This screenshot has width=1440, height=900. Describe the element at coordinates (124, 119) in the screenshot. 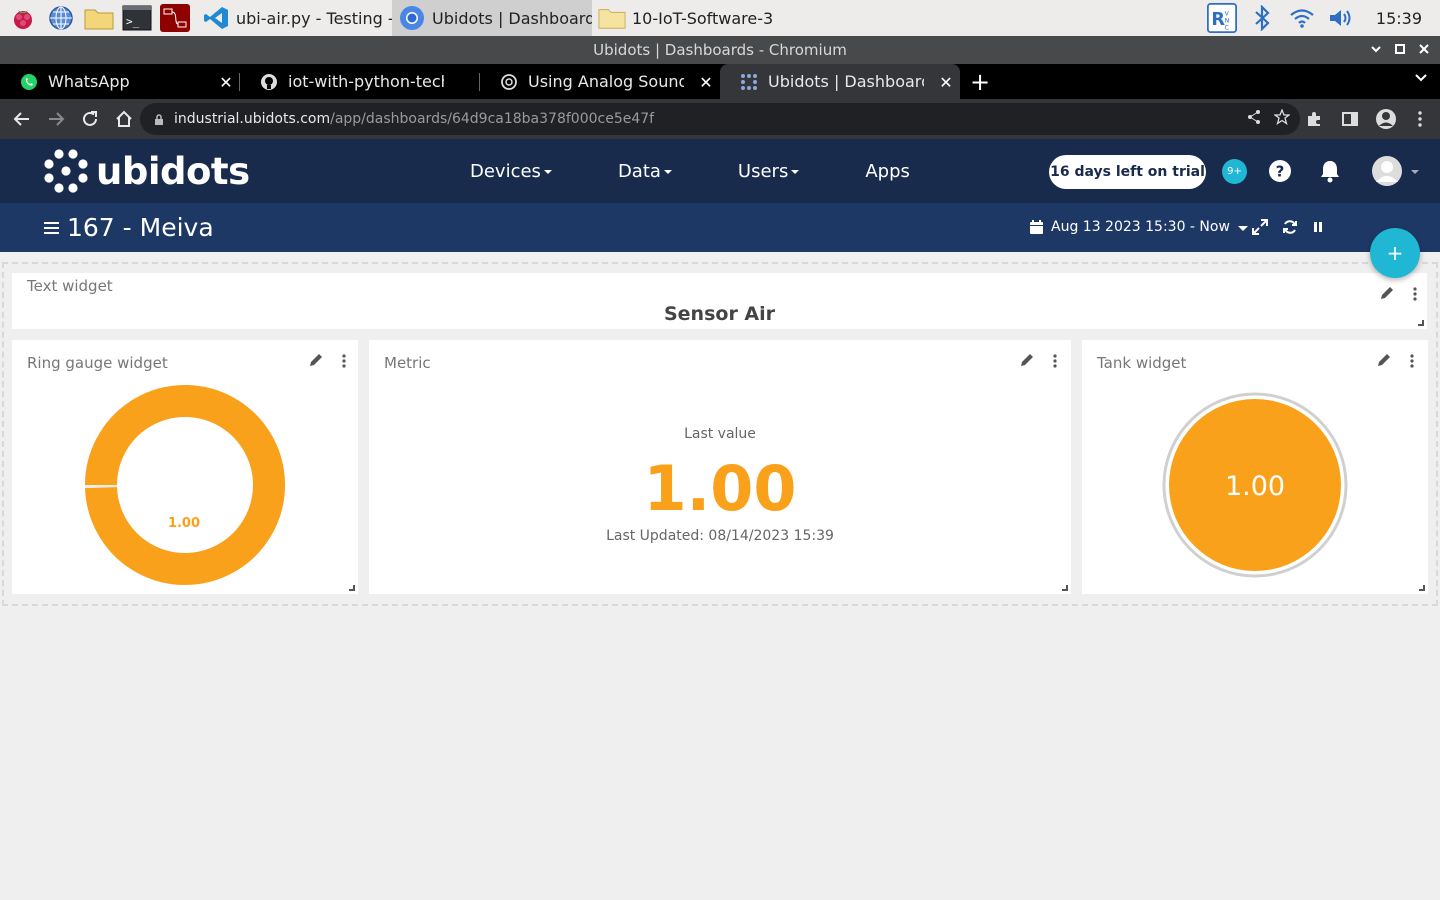

I see `home-icon` at that location.